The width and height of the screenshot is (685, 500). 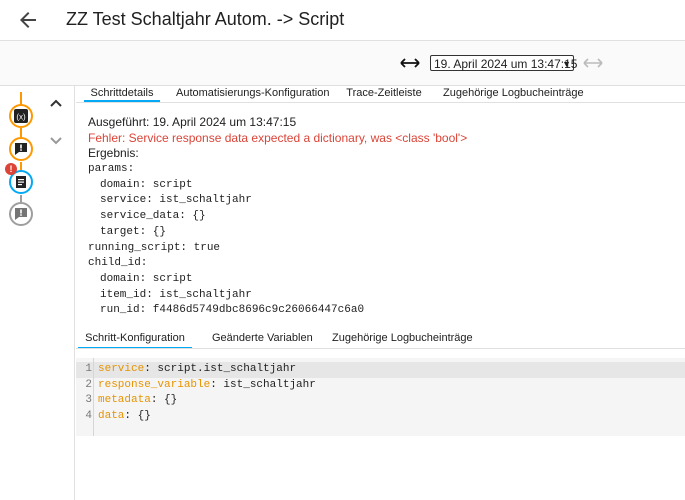 What do you see at coordinates (21, 182) in the screenshot?
I see `script-icon` at bounding box center [21, 182].